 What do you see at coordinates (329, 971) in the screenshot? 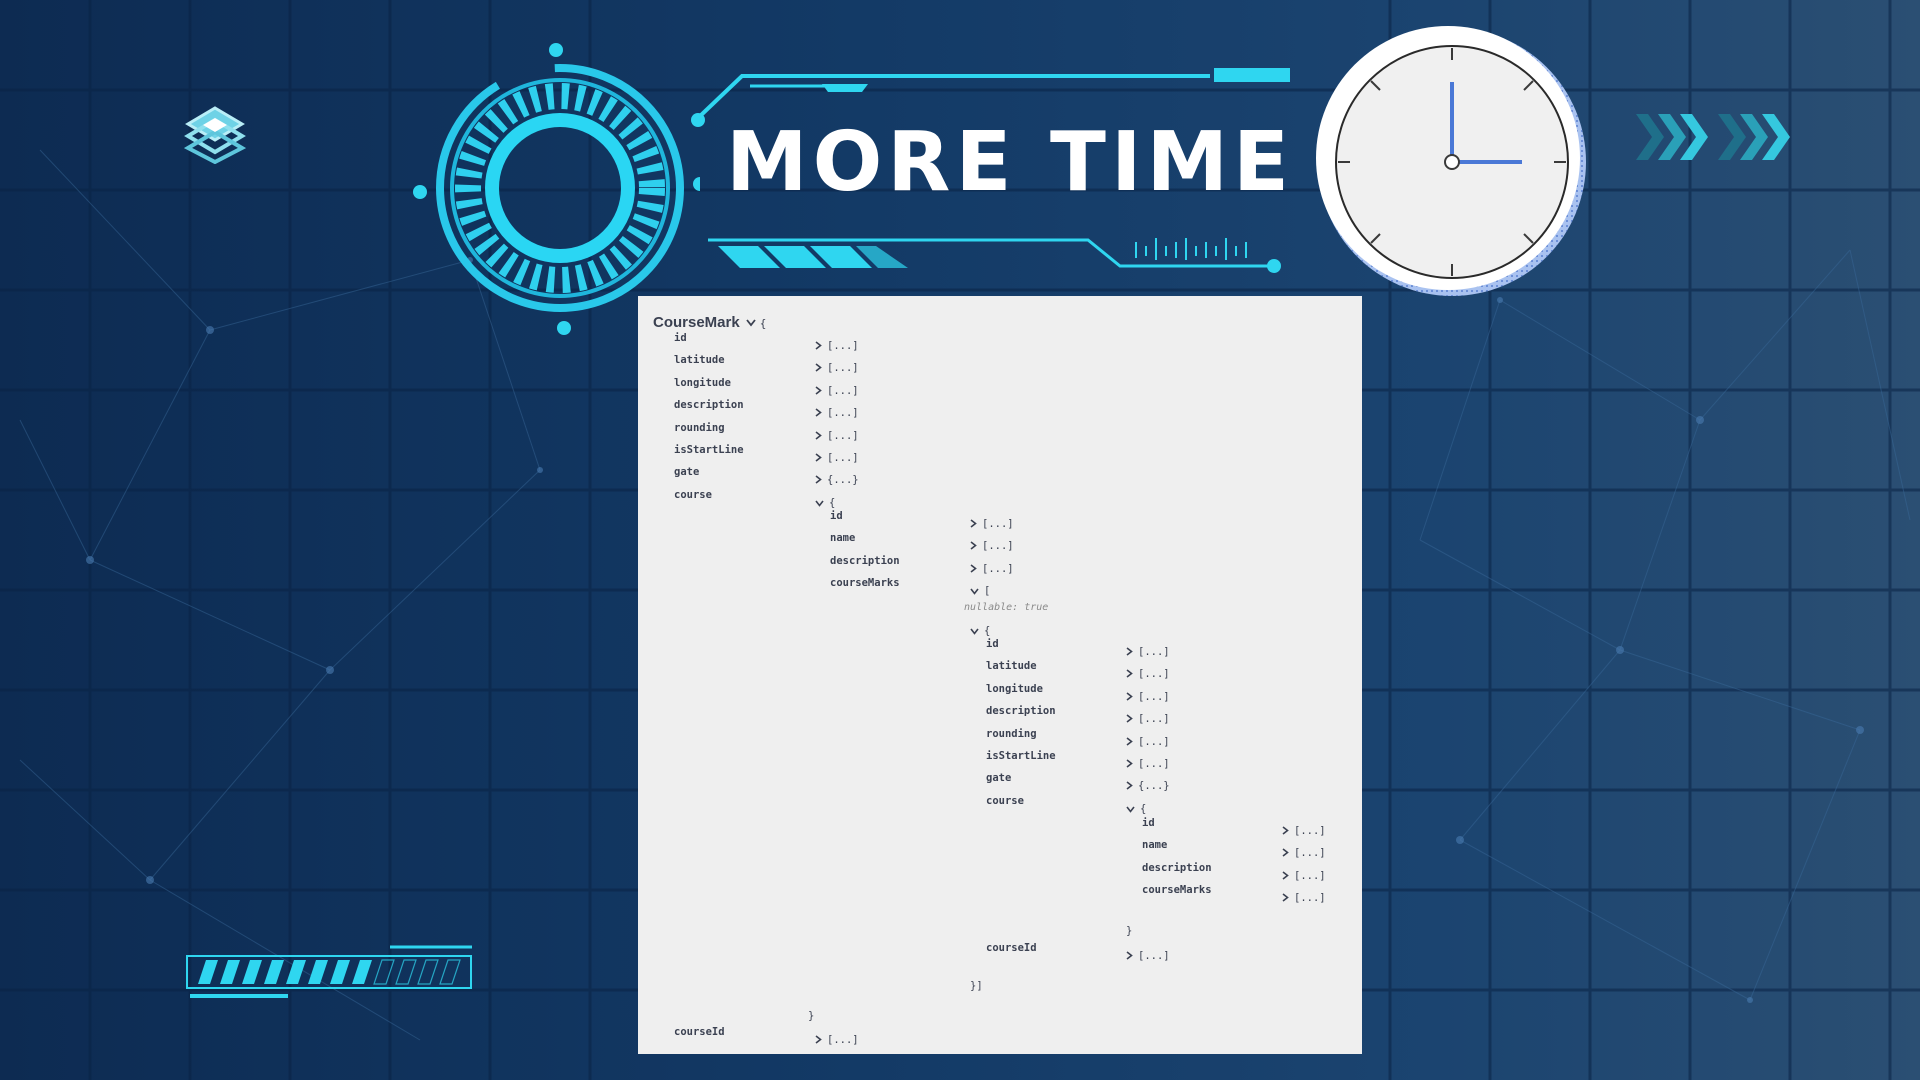
I see `loading-bar` at bounding box center [329, 971].